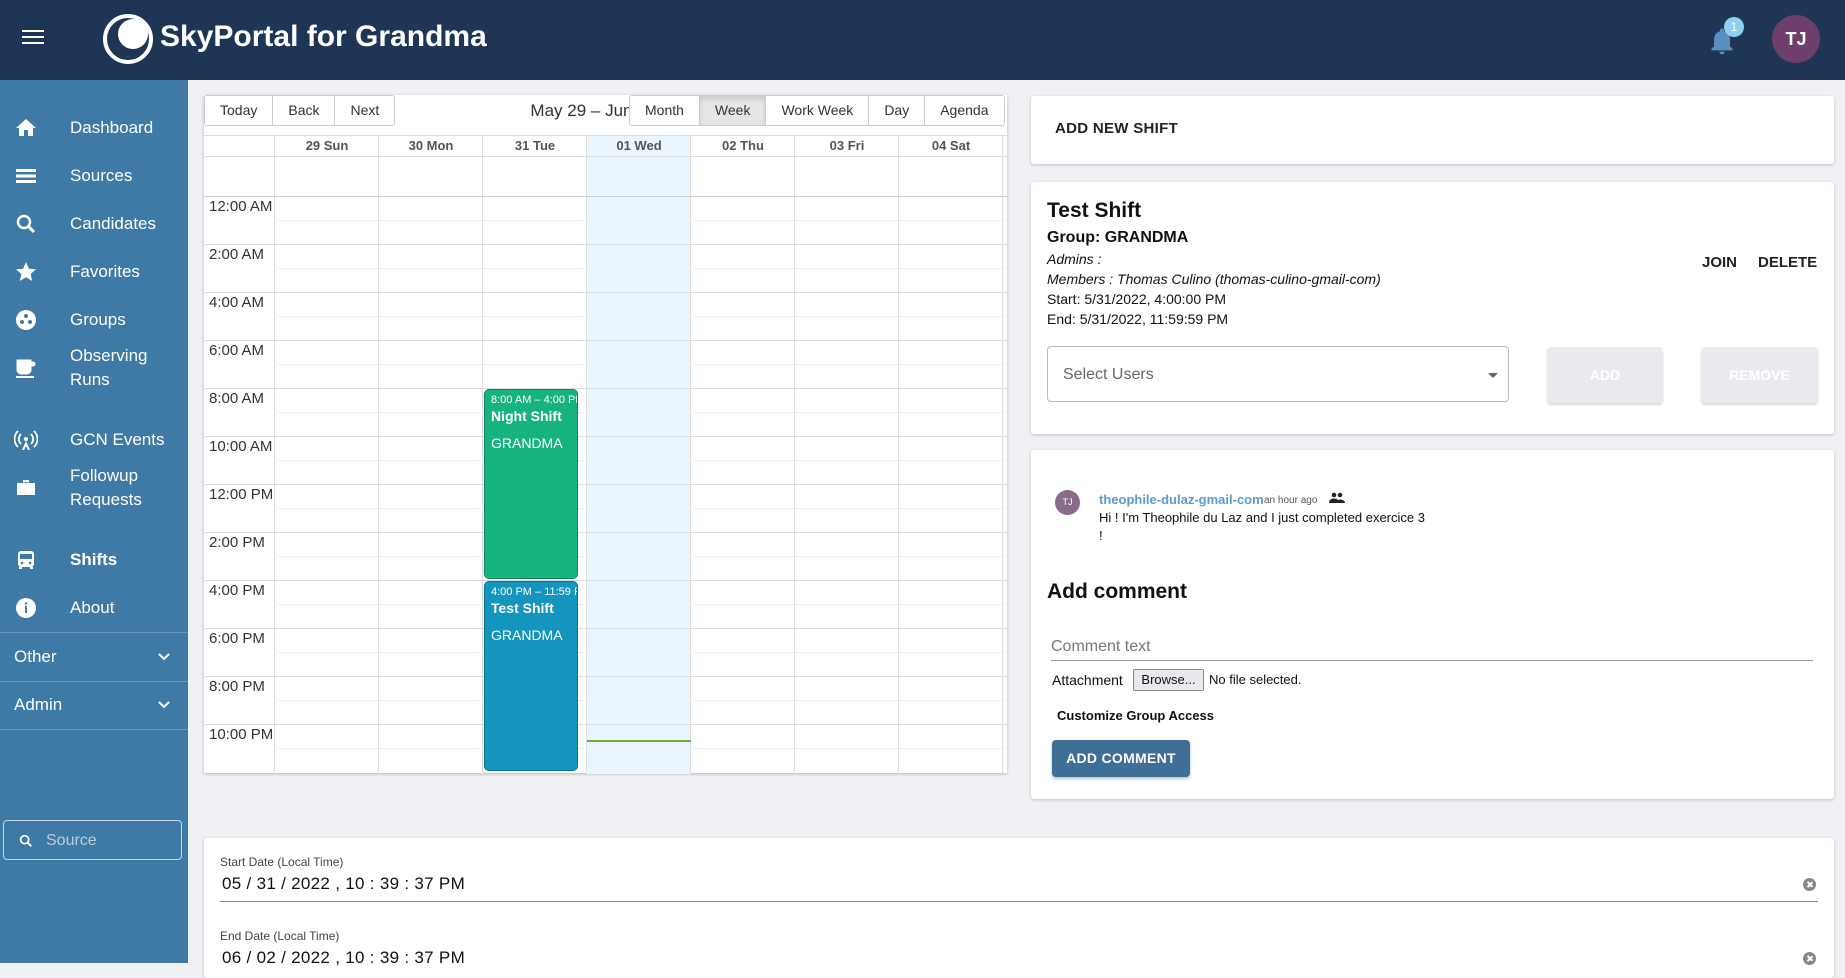 The width and height of the screenshot is (1845, 978). I want to click on time-slot-label: 8:00 PM, so click(237, 686).